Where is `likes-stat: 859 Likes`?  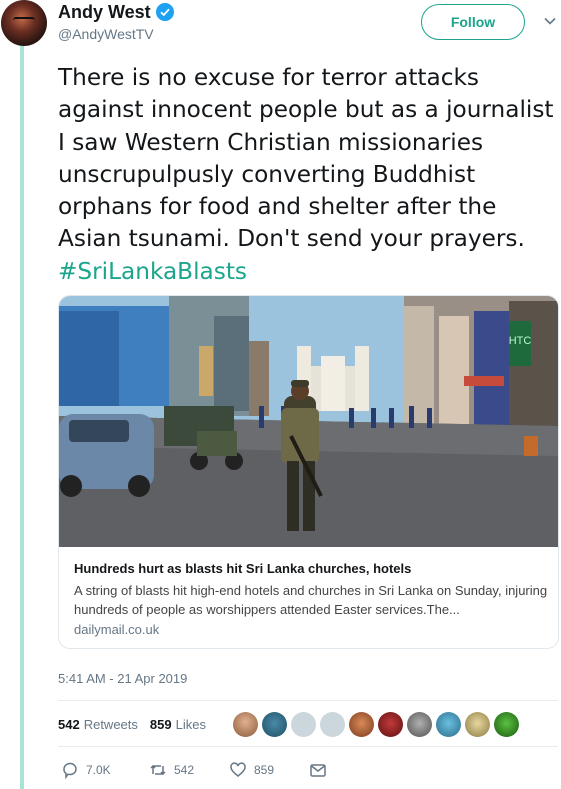
likes-stat: 859 Likes is located at coordinates (178, 724).